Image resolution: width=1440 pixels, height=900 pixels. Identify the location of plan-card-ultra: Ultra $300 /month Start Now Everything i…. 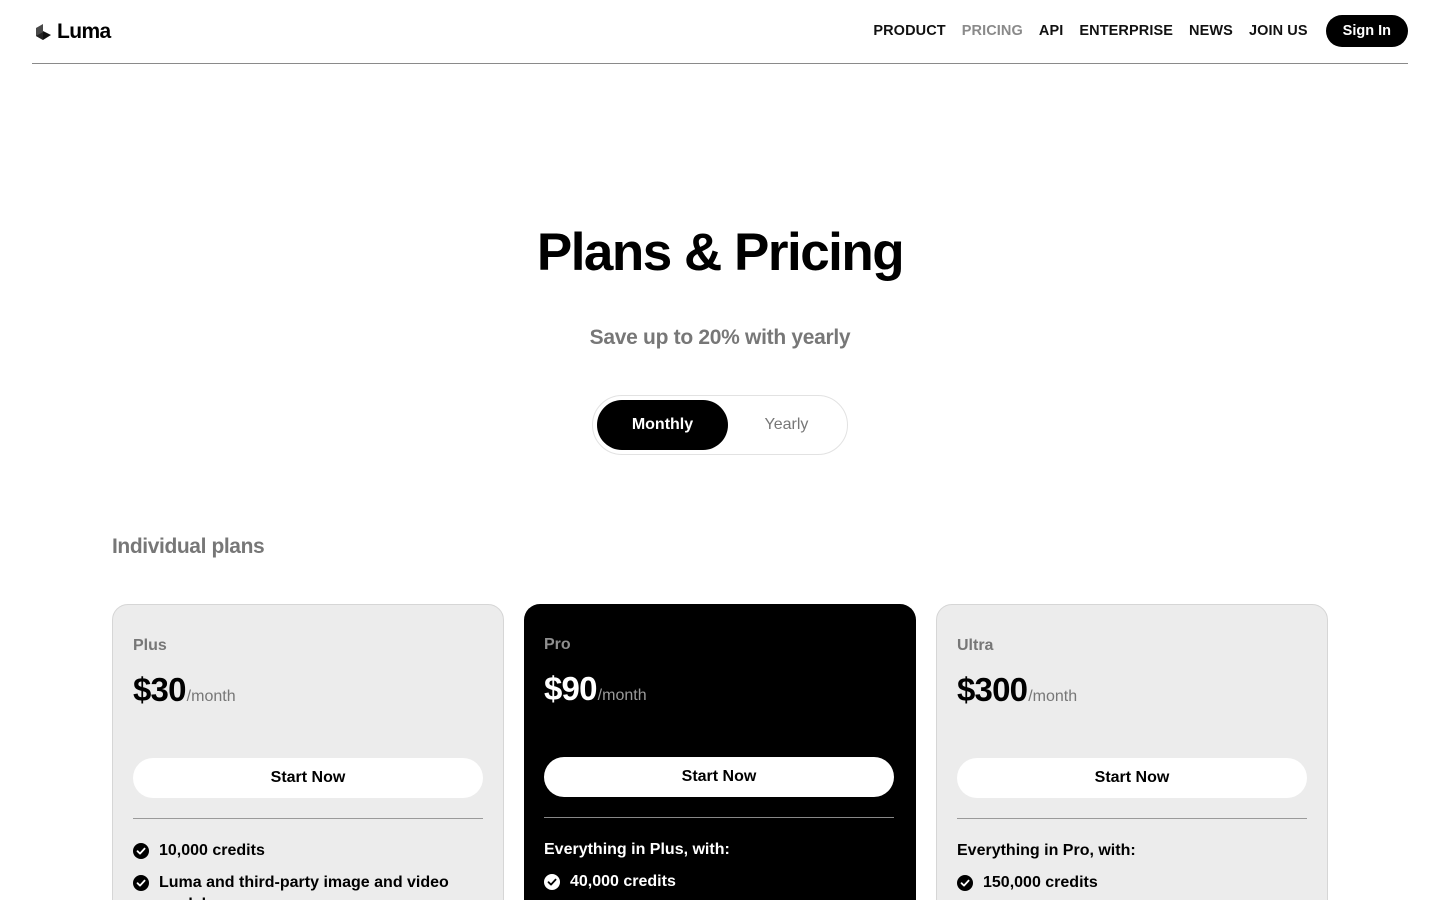
(1132, 752).